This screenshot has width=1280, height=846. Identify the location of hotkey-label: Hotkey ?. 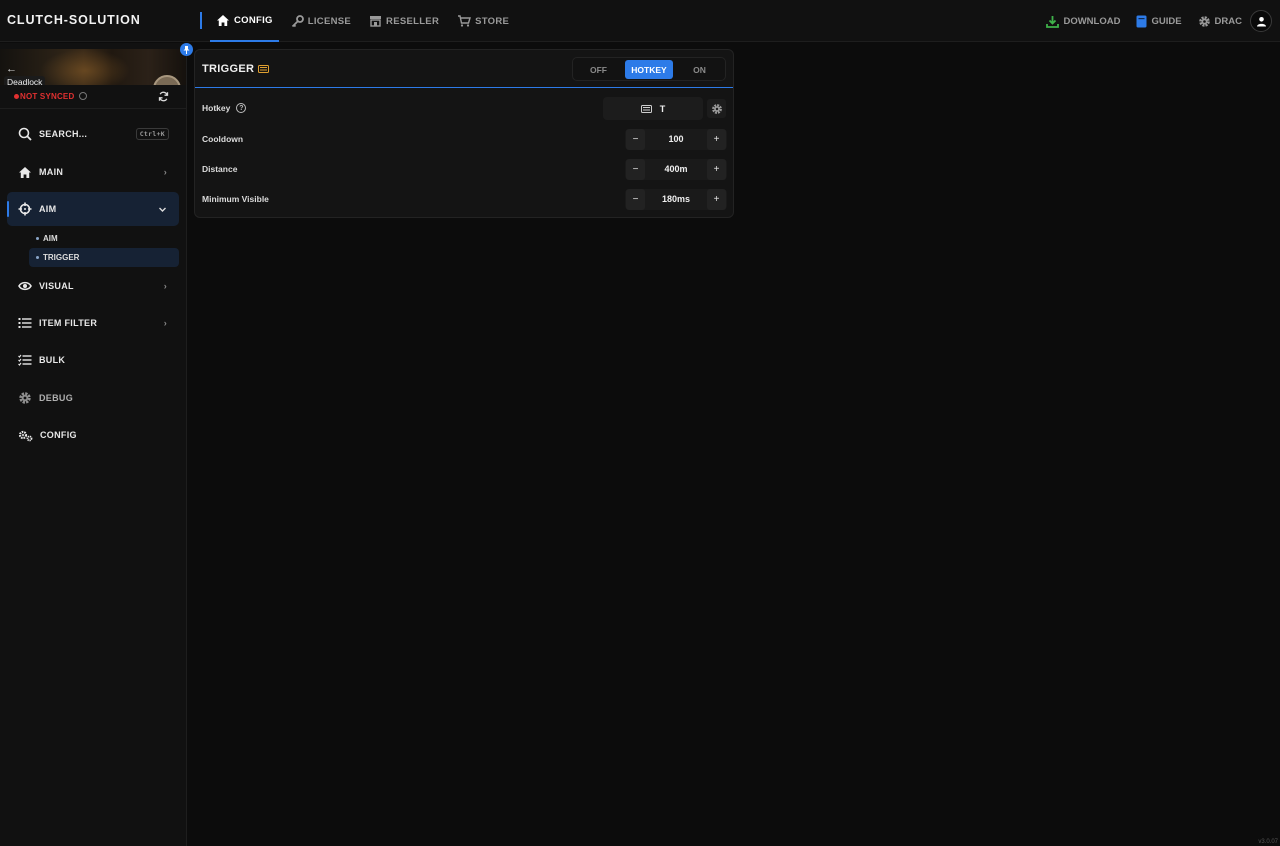
(224, 108).